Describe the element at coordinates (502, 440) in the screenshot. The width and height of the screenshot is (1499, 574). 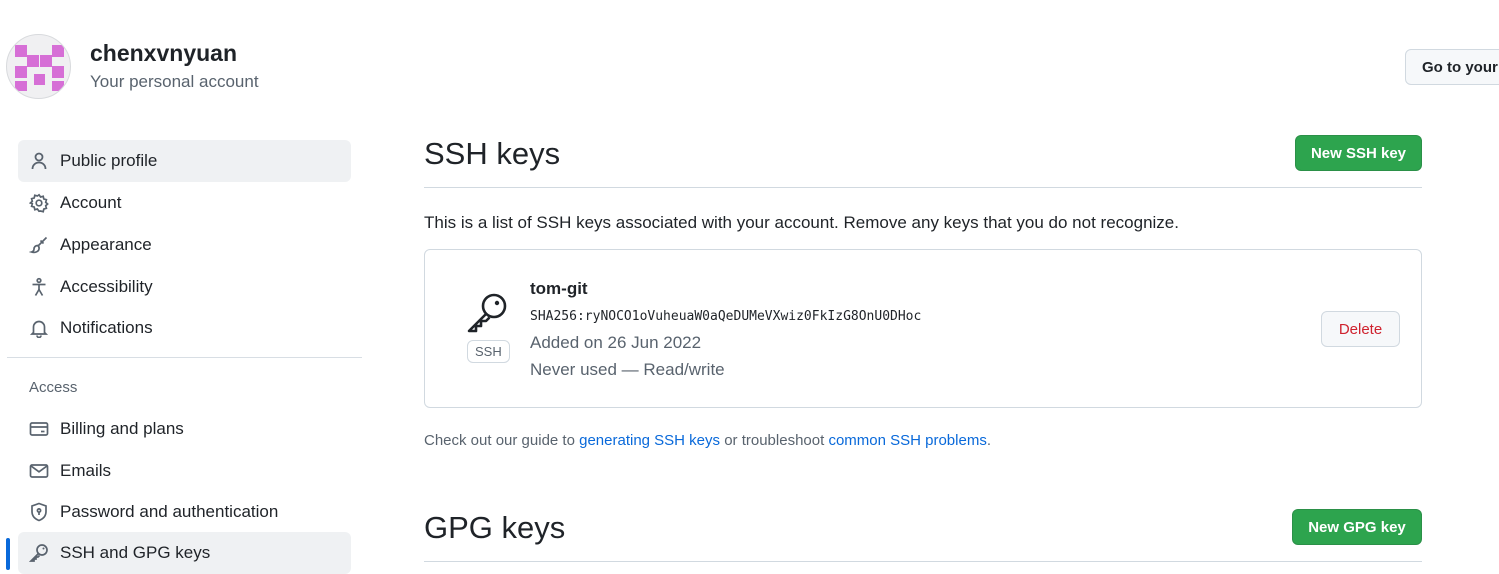
I see `help-prefix: Check out our guide to` at that location.